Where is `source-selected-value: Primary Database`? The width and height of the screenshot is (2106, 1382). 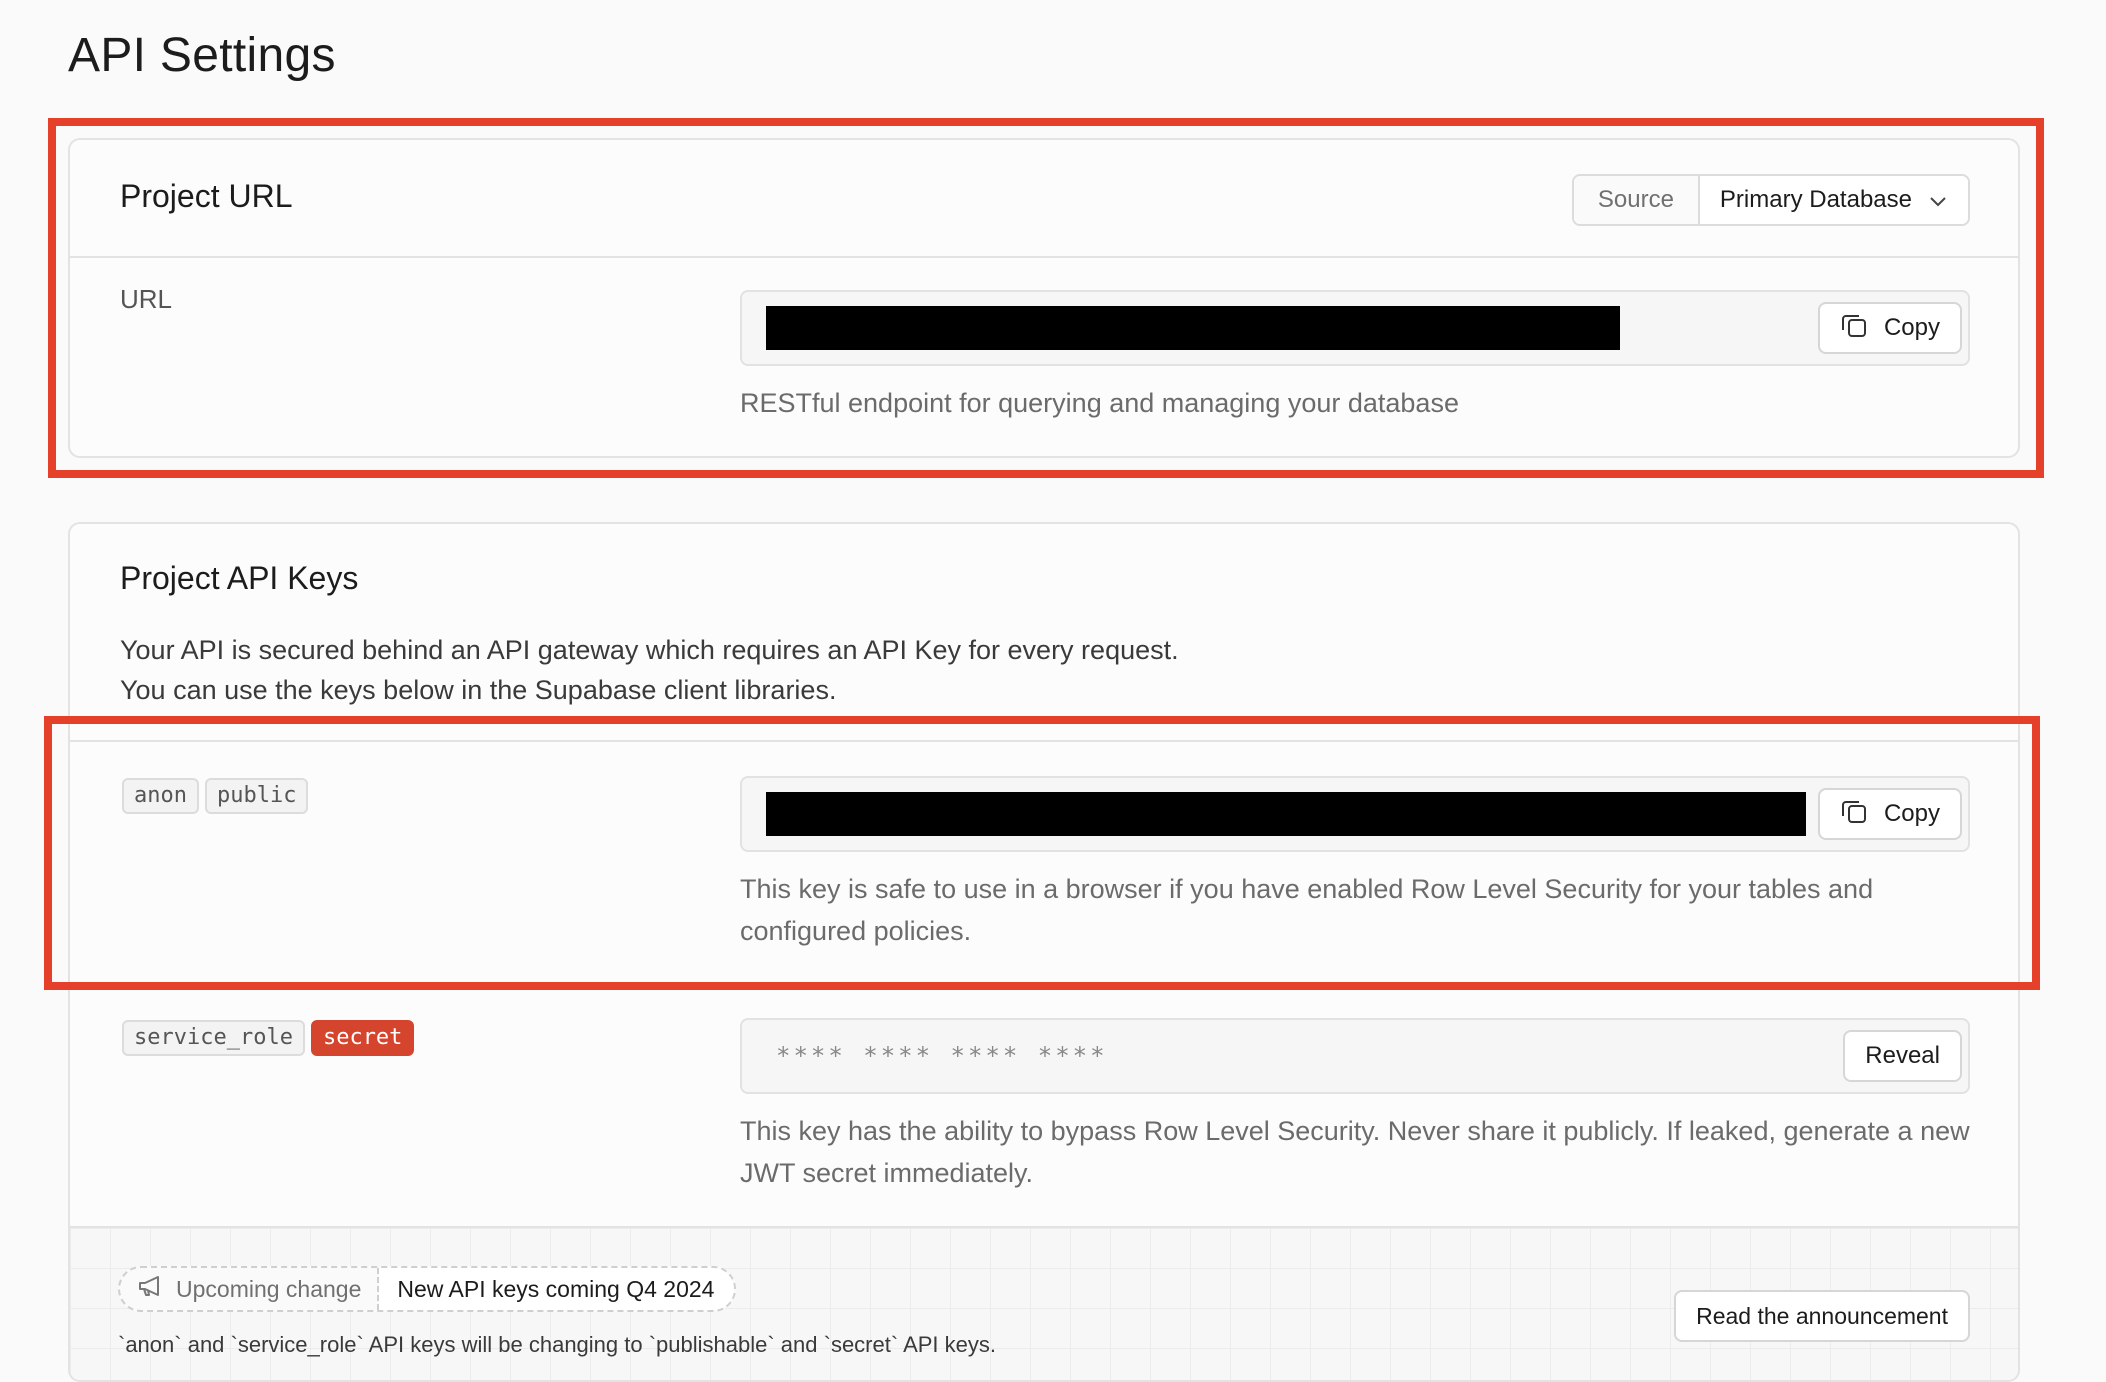 source-selected-value: Primary Database is located at coordinates (1815, 199).